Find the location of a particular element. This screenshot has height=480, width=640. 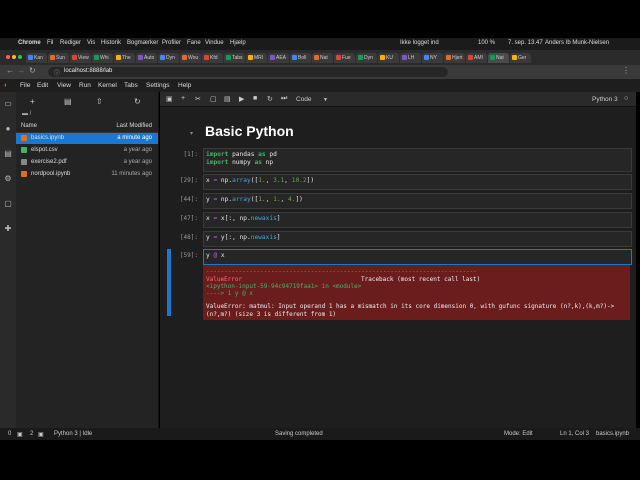

file-row: basics.ipynb a minute ago is located at coordinates (87, 138).